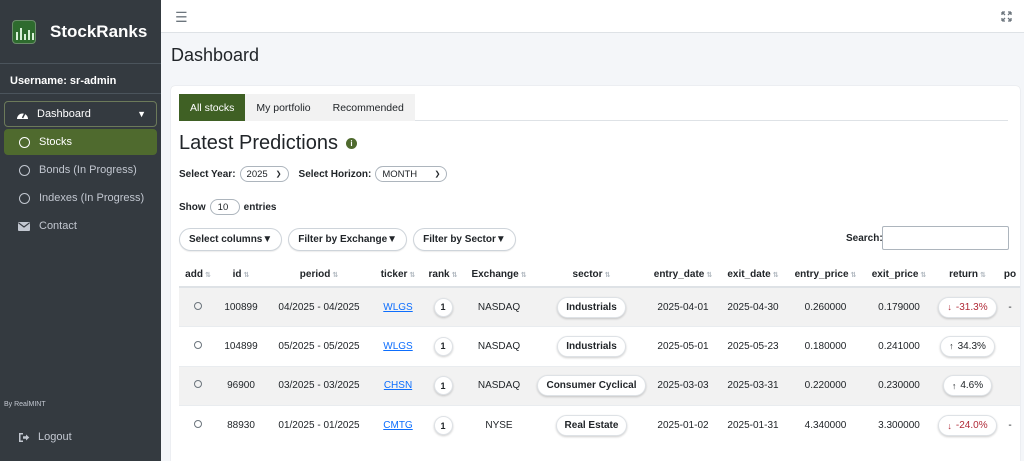 The height and width of the screenshot is (461, 1024). I want to click on column-header-label: exit_price, so click(895, 274).